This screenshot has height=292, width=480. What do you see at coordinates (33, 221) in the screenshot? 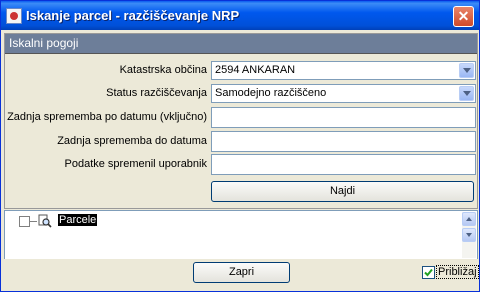
I see `tree-connector` at bounding box center [33, 221].